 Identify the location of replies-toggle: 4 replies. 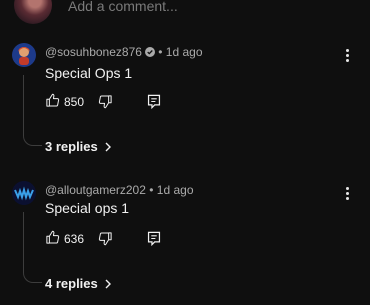
(78, 283).